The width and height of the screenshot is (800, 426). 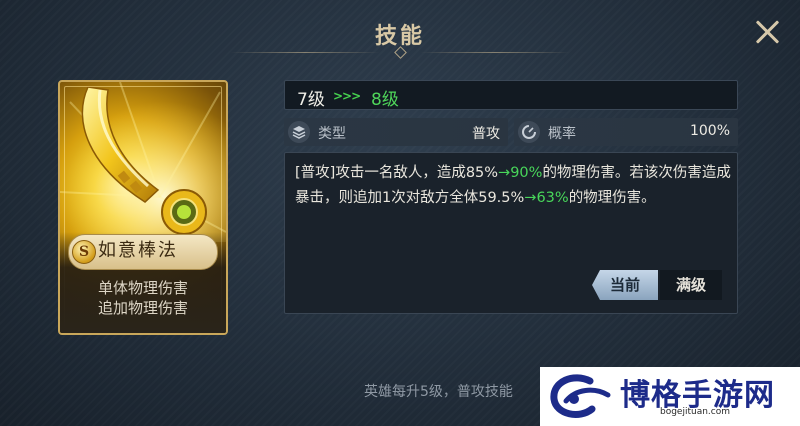 I want to click on title-divider-right, so click(x=495, y=52).